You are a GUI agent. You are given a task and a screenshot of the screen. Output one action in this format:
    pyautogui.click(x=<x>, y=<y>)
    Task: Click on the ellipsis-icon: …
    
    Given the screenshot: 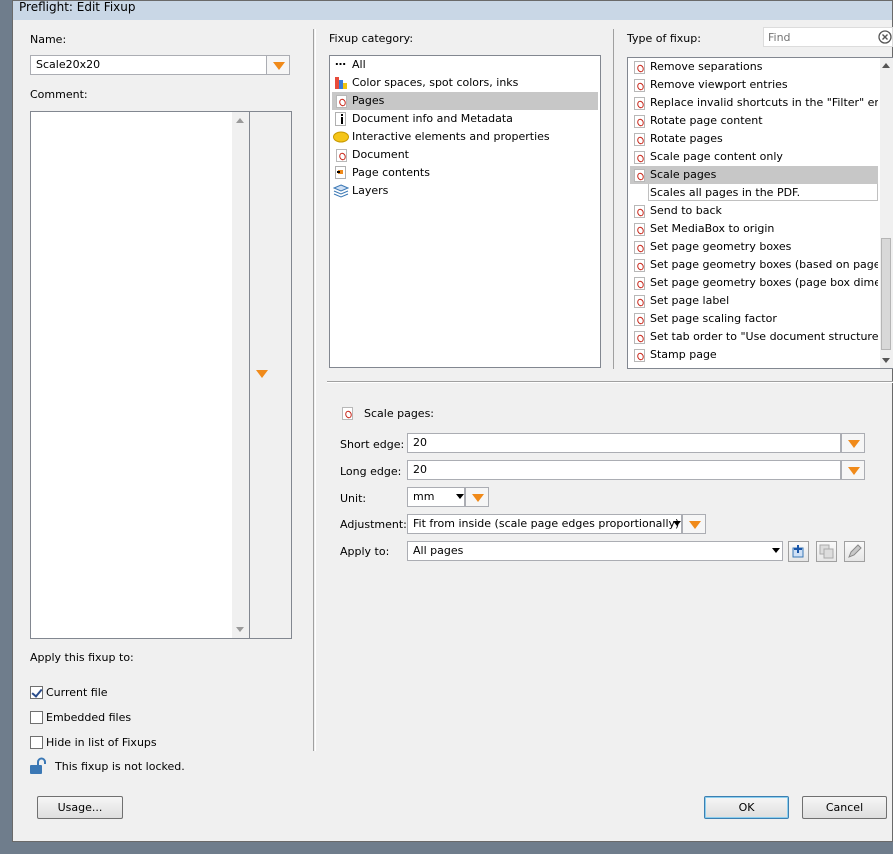 What is the action you would take?
    pyautogui.click(x=340, y=62)
    